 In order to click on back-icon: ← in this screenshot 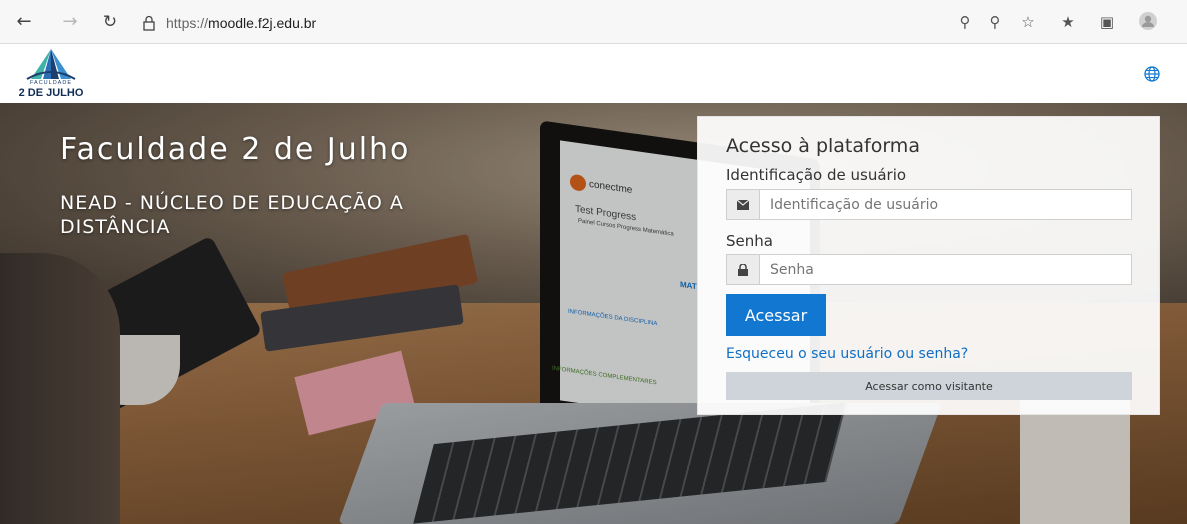, I will do `click(24, 22)`.